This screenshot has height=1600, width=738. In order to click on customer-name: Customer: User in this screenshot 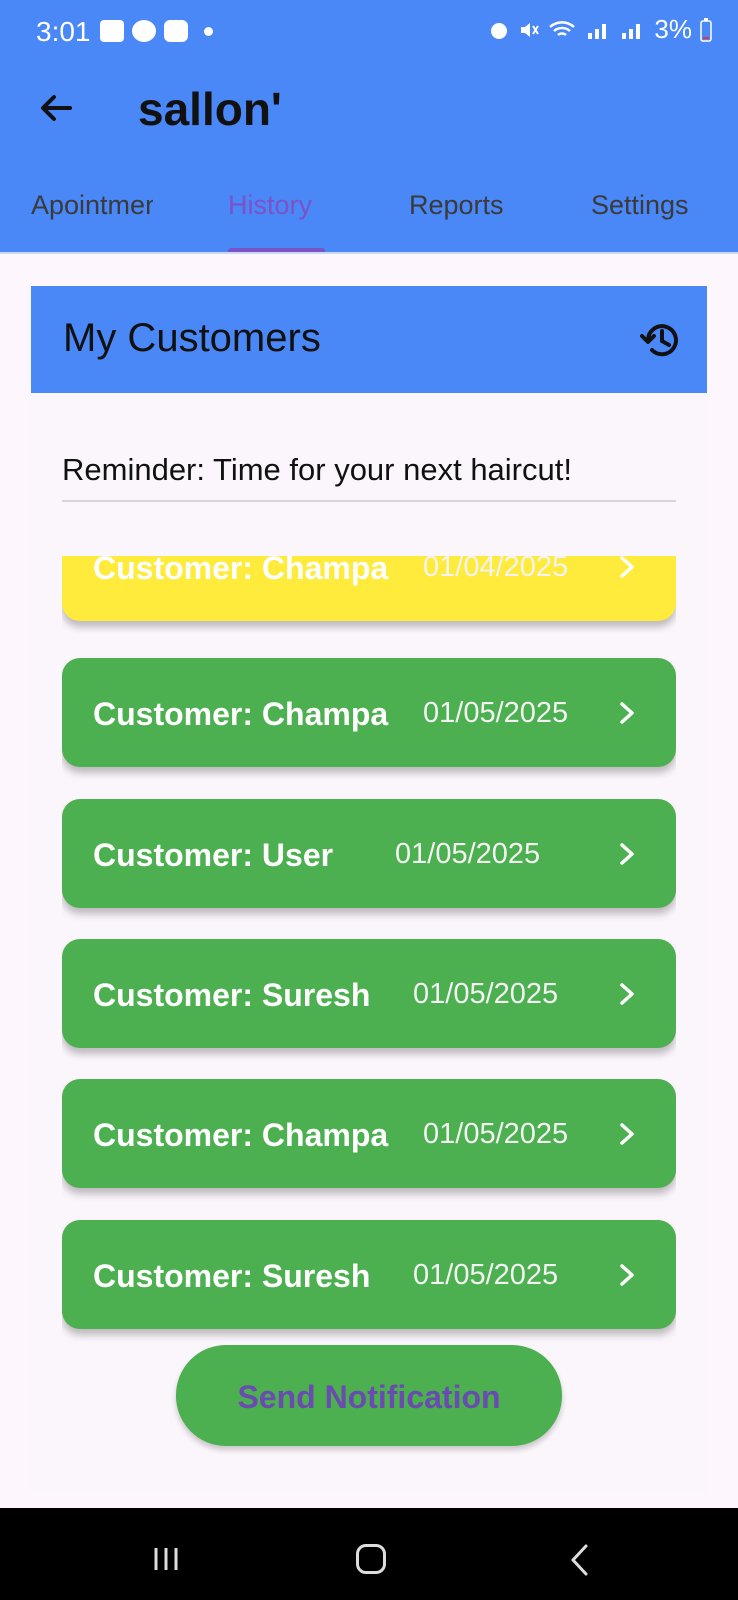, I will do `click(213, 855)`.